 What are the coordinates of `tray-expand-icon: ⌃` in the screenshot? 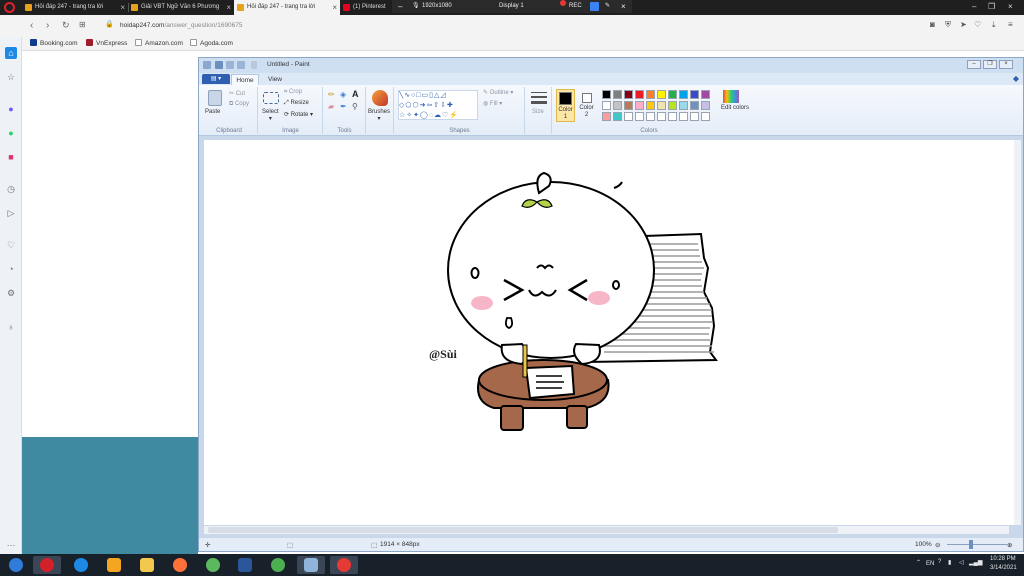 It's located at (918, 562).